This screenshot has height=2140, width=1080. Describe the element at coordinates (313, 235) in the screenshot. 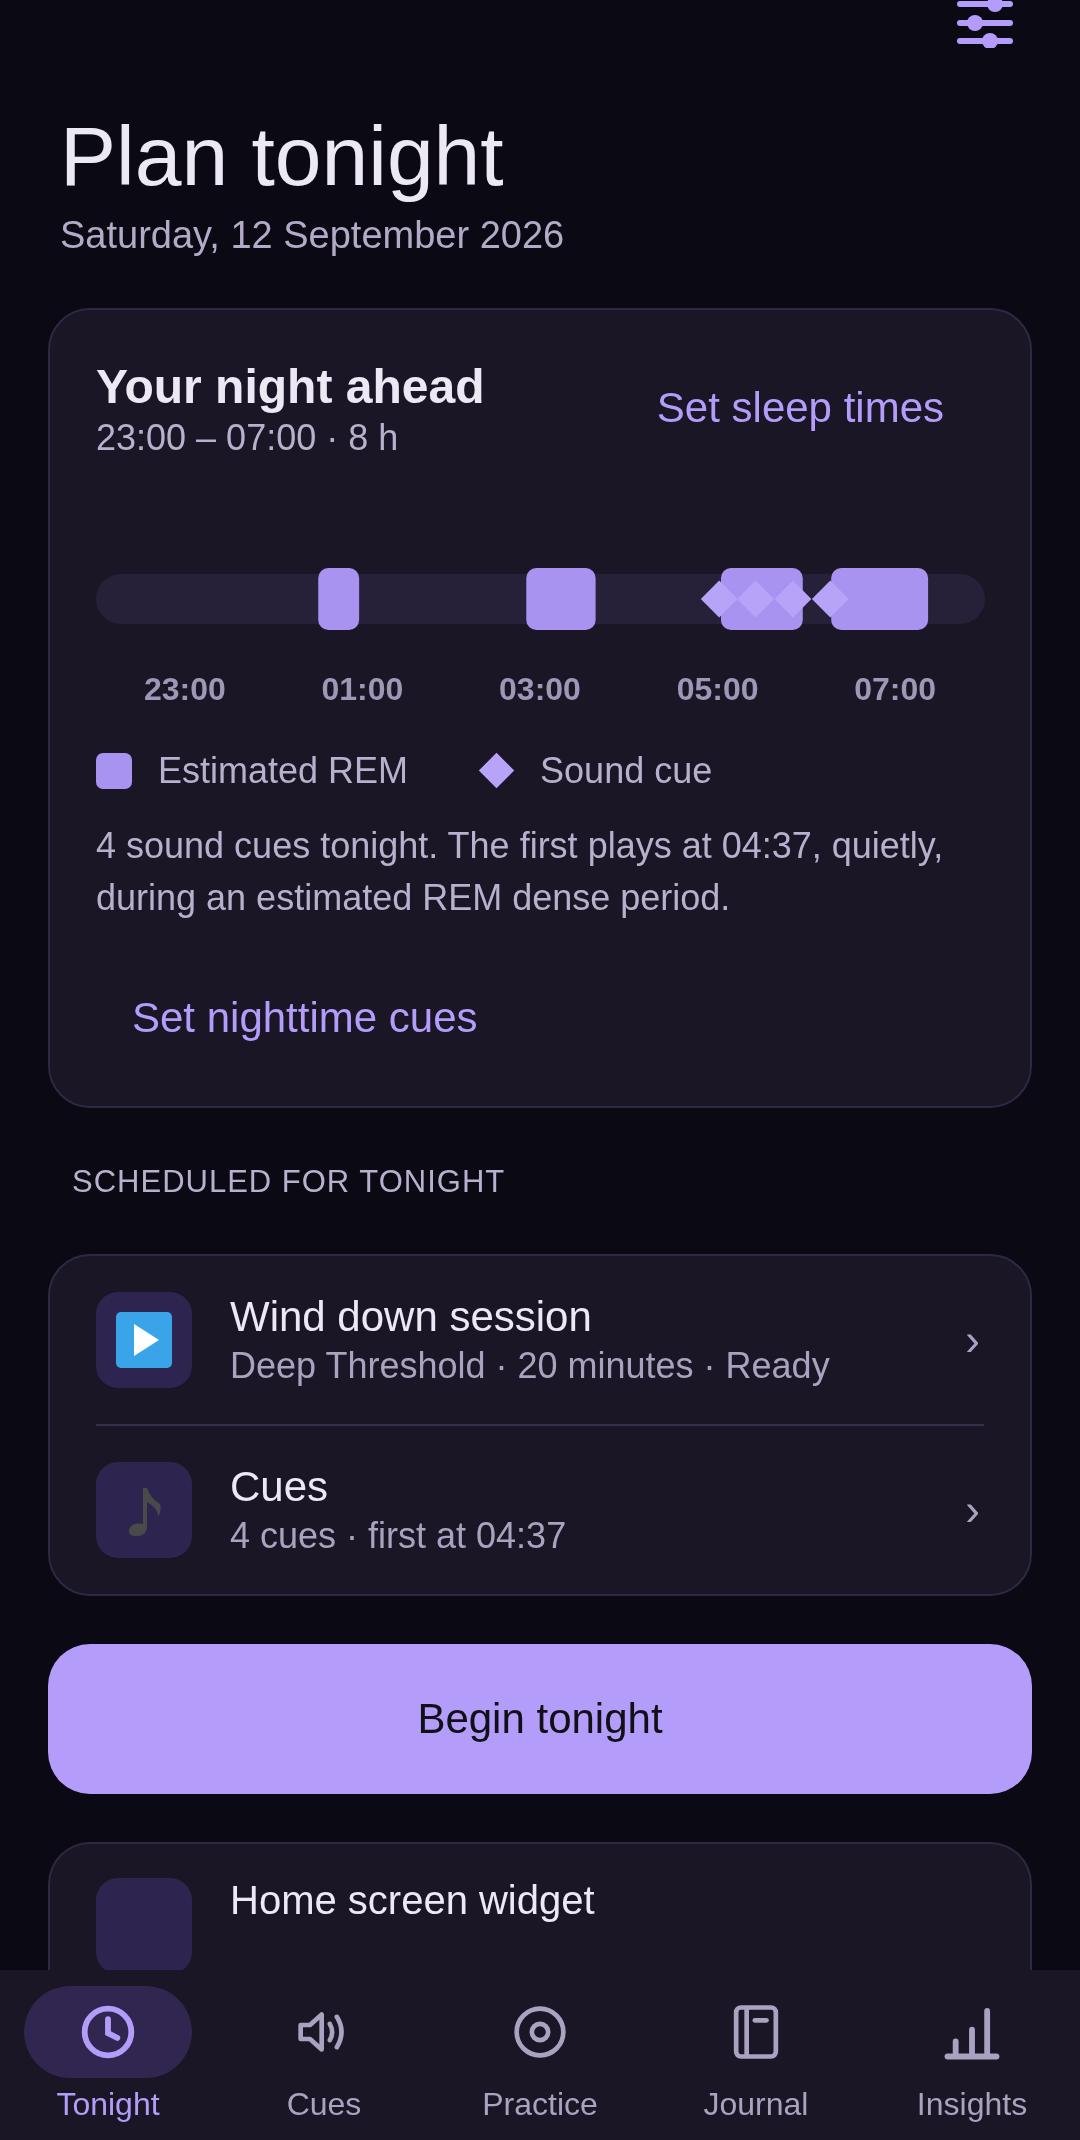

I see `date-text: Saturday, 12 September 2026` at that location.